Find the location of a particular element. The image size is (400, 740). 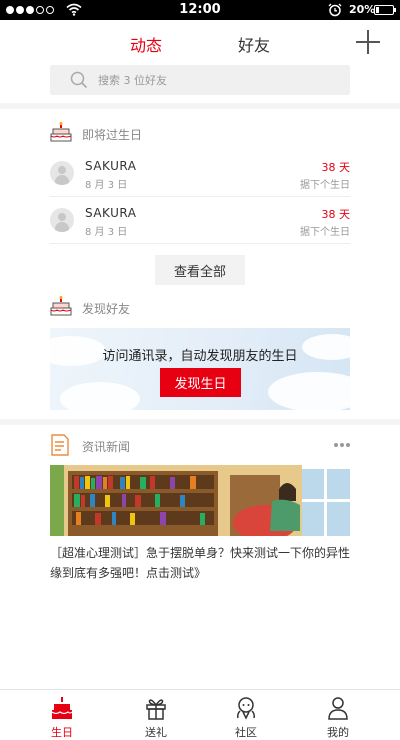

search-icon is located at coordinates (79, 80).